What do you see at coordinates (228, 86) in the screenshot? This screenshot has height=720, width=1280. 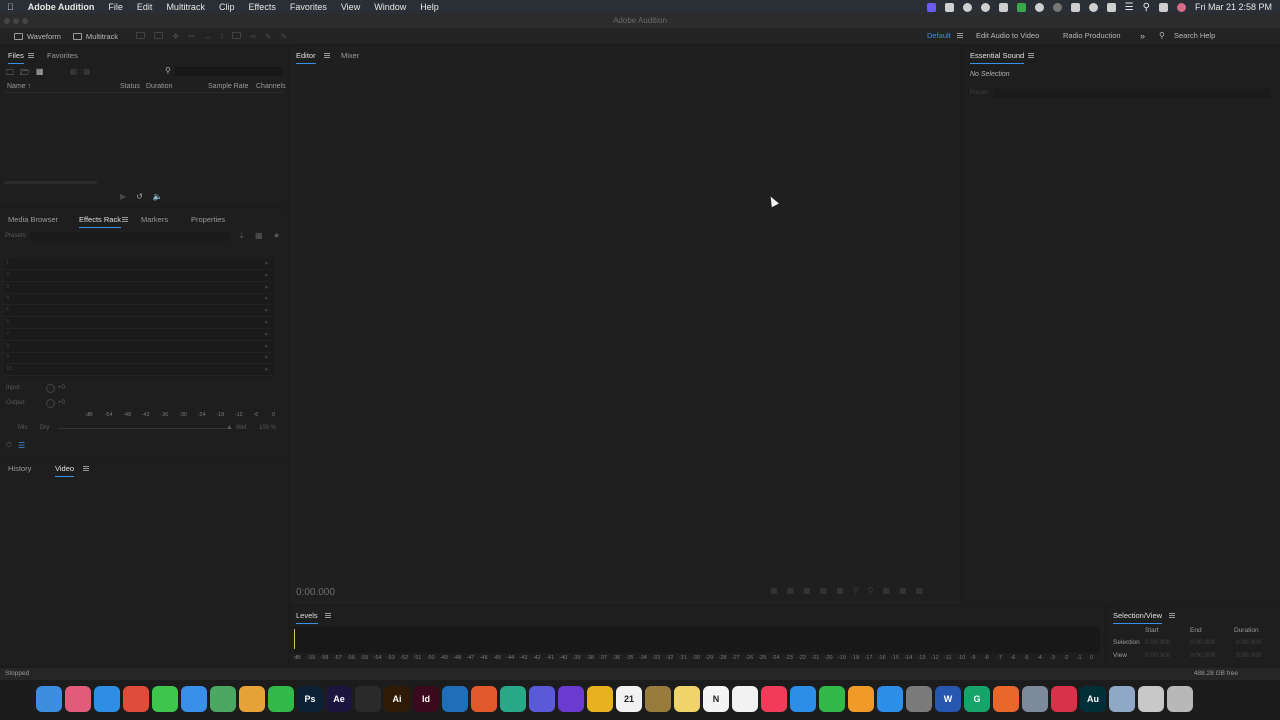 I see `column-sample-rate: Sample Rate` at bounding box center [228, 86].